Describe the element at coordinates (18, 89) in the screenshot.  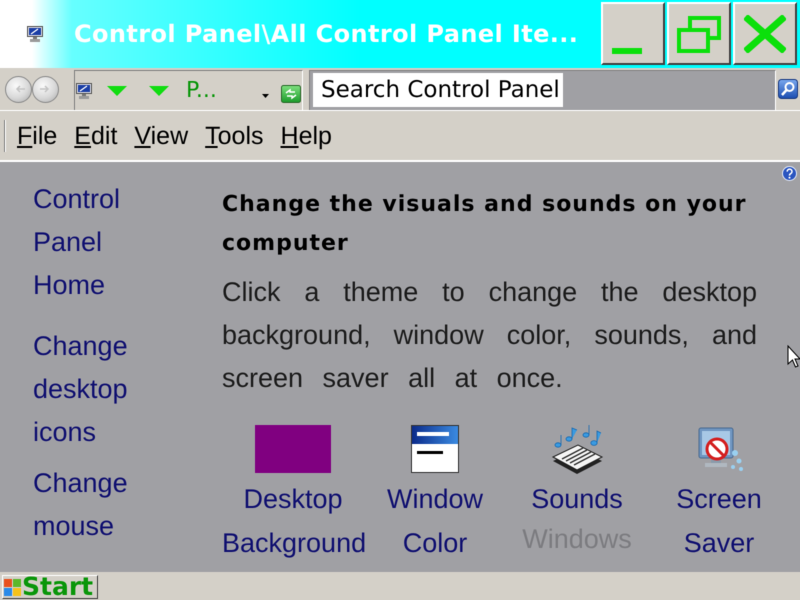
I see `back-button` at that location.